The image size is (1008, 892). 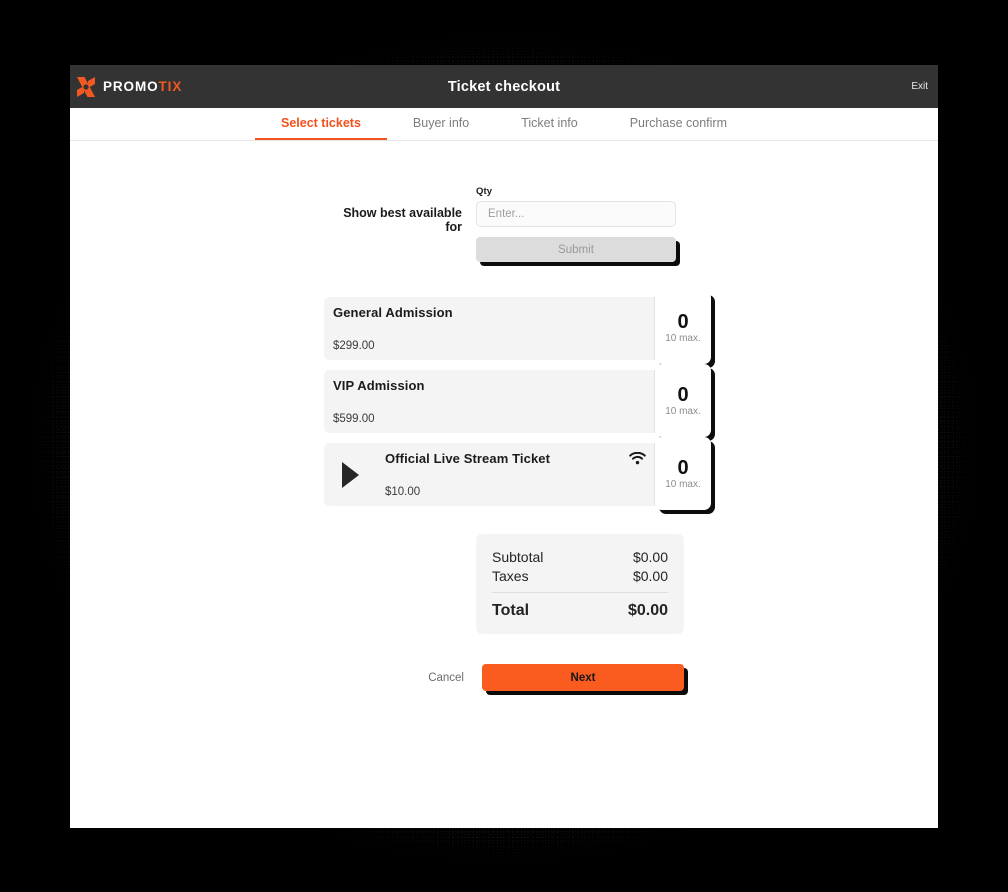 What do you see at coordinates (493, 385) in the screenshot?
I see `ticket-title-row: VIP Admission` at bounding box center [493, 385].